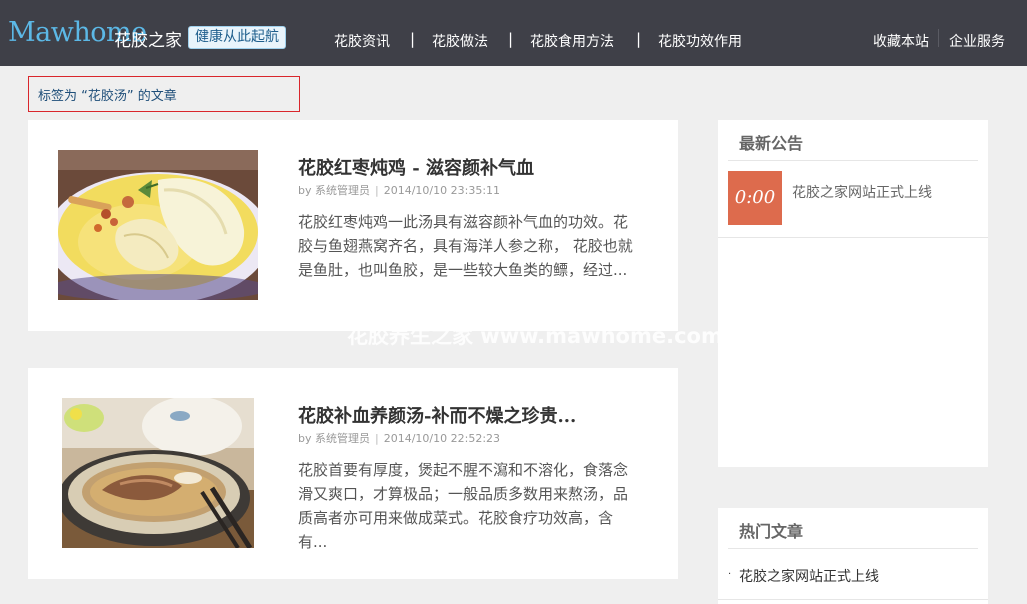  I want to click on hot-panel-title: 热门文章, so click(771, 531).